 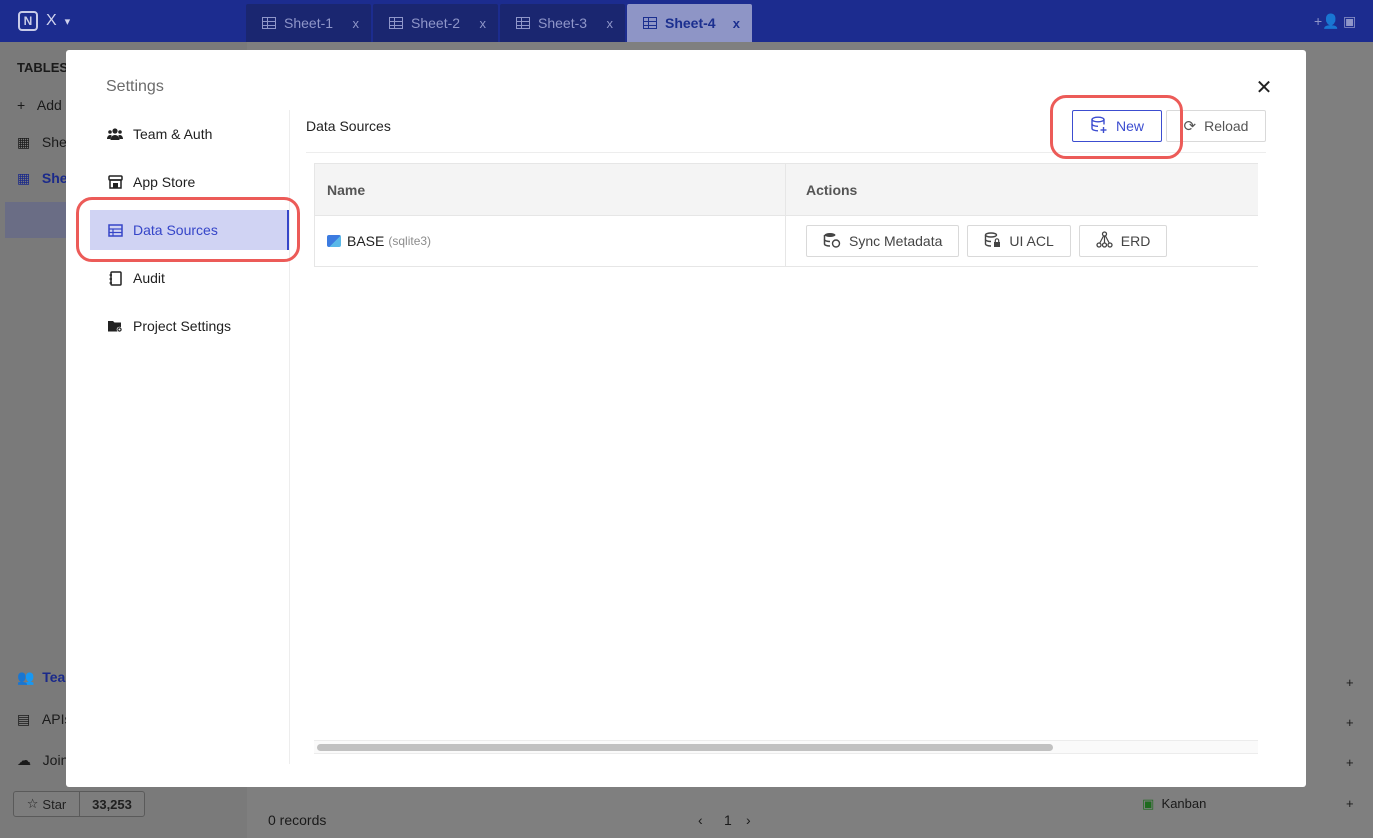 I want to click on star-label-box: ☆ Star, so click(x=47, y=804).